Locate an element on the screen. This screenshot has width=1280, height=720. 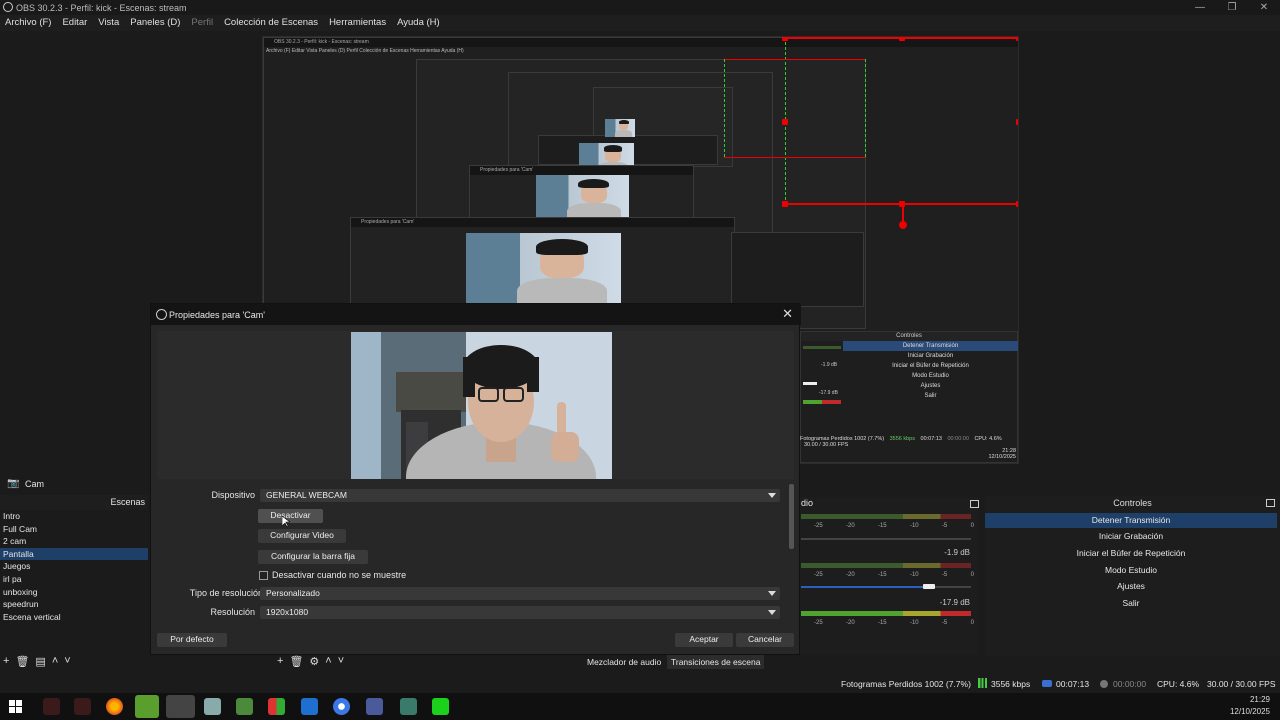
rotate-handle is located at coordinates (903, 225).